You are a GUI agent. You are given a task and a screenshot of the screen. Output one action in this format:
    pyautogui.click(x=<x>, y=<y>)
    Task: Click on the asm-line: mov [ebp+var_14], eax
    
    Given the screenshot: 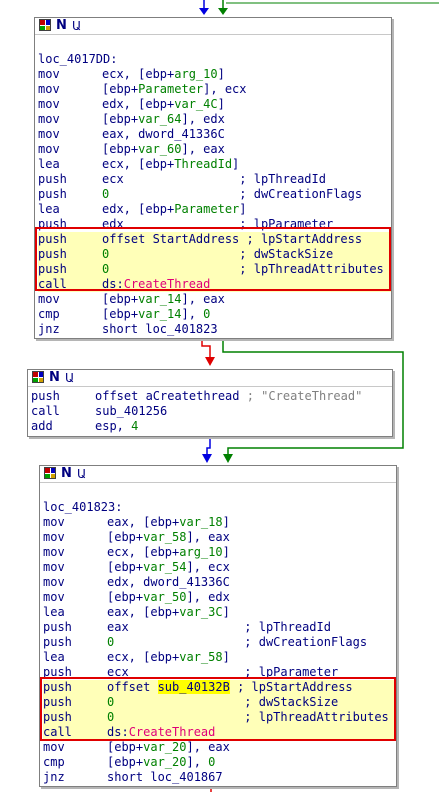 What is the action you would take?
    pyautogui.click(x=214, y=299)
    